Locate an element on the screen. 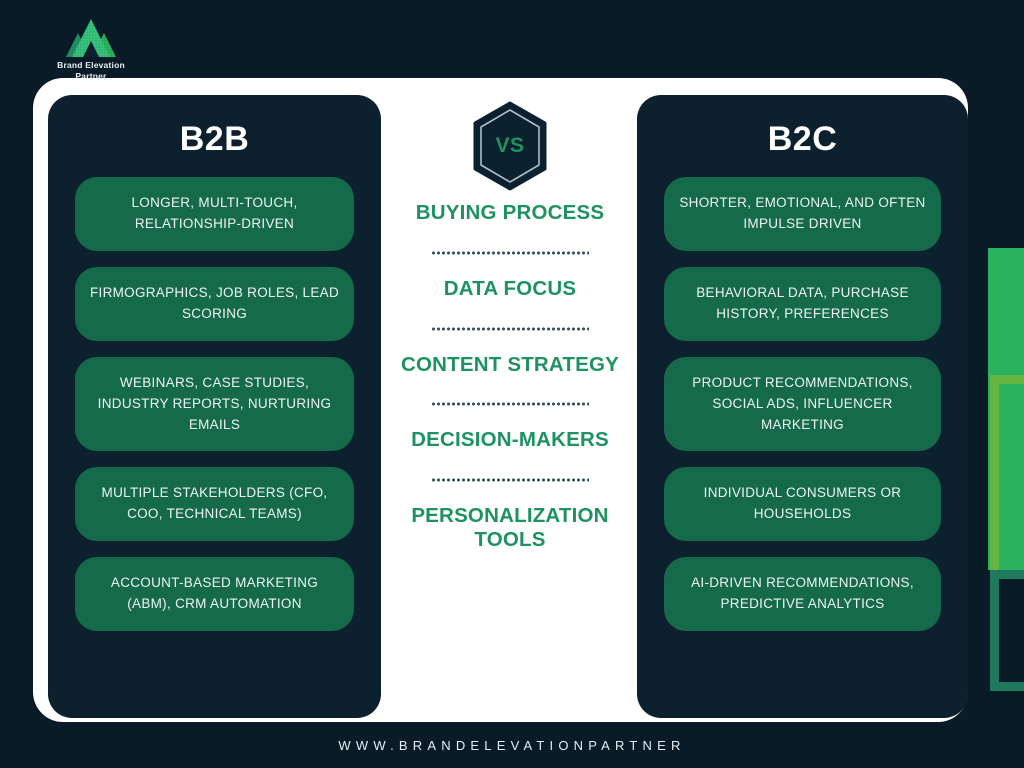 The height and width of the screenshot is (768, 1024). footer: WWW.BRANDELEVATIONPARTNER is located at coordinates (512, 745).